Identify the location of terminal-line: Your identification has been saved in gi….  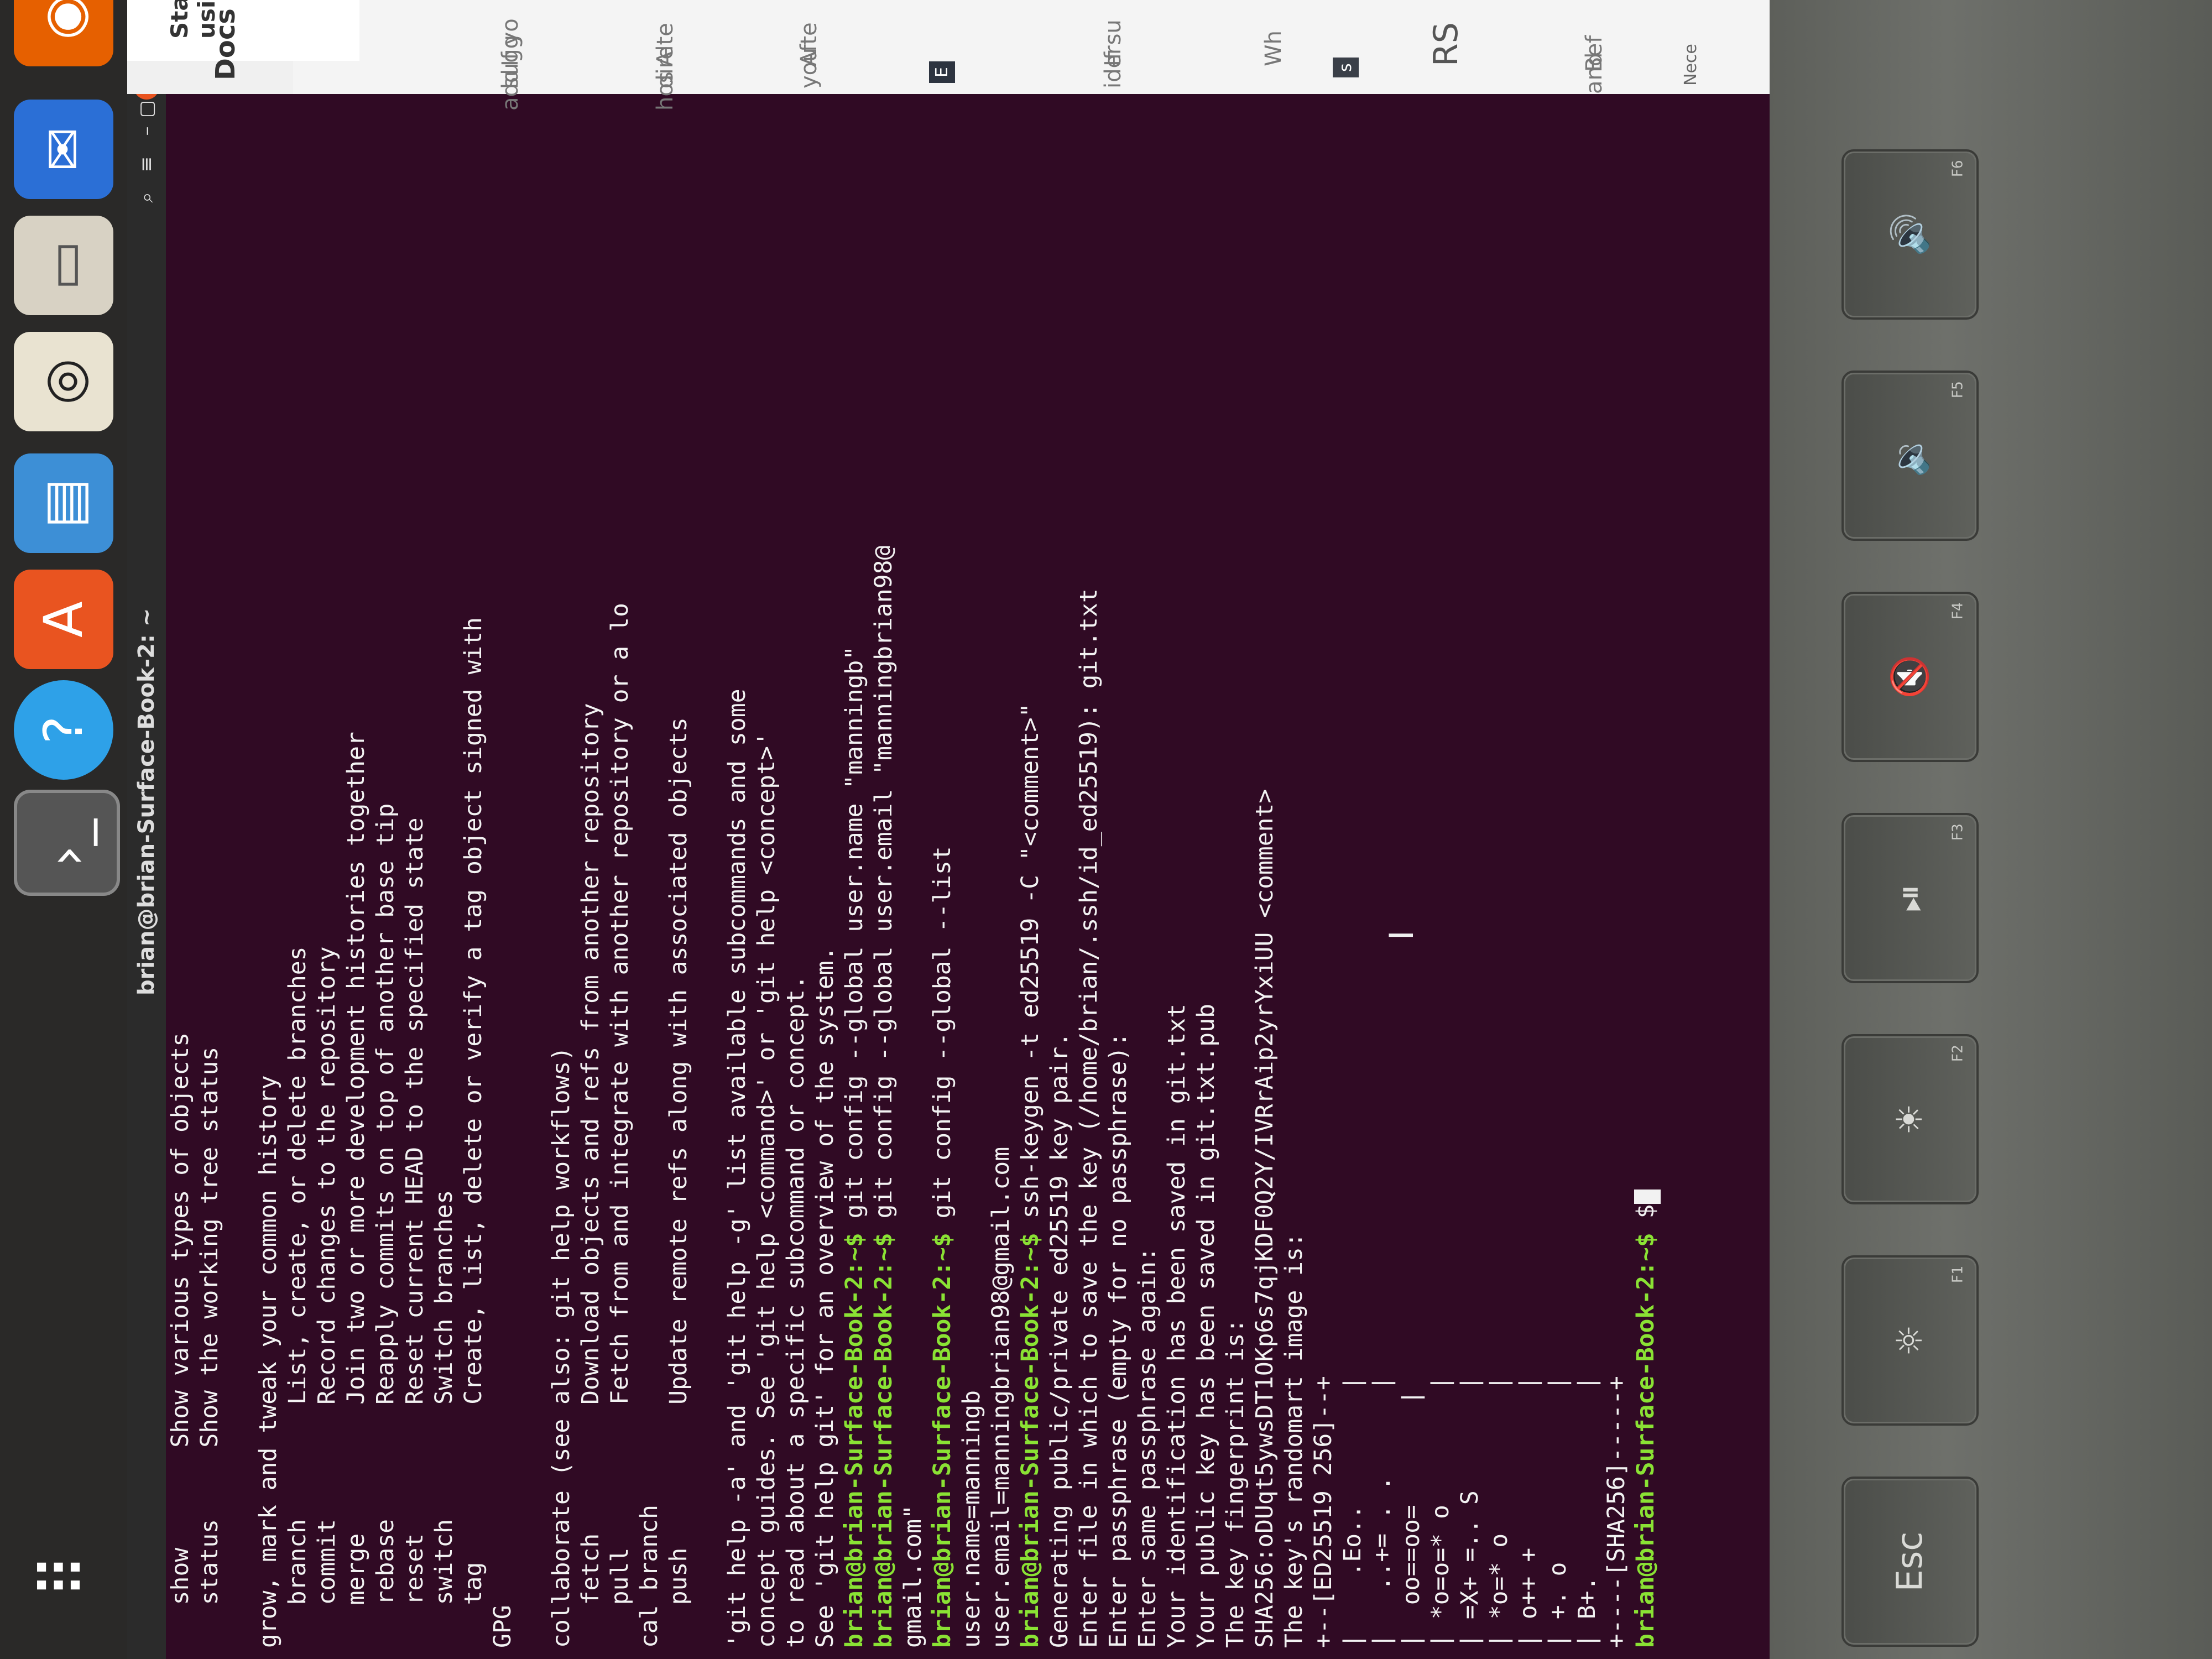
(1177, 871).